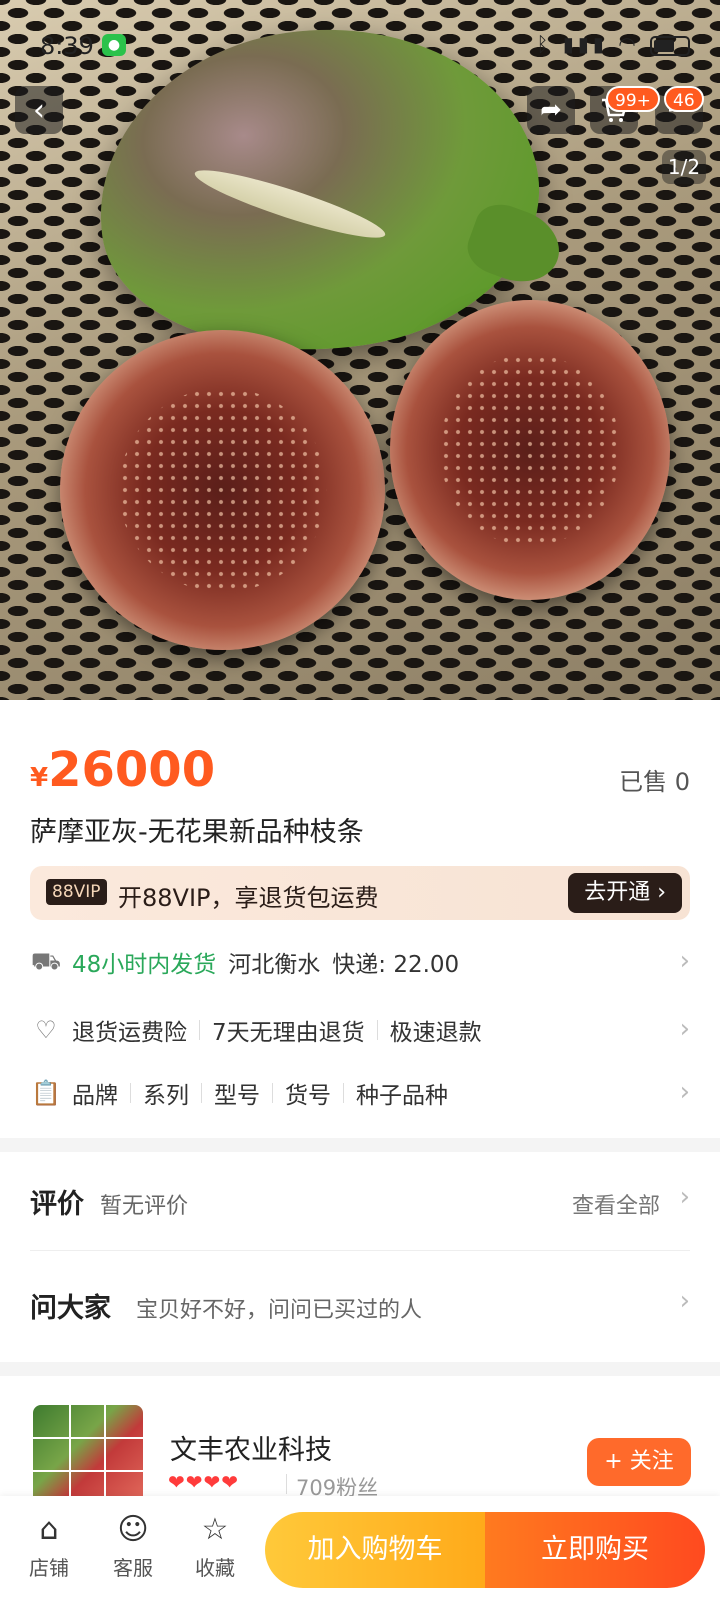  Describe the element at coordinates (88, 1455) in the screenshot. I see `shop-avatar` at that location.